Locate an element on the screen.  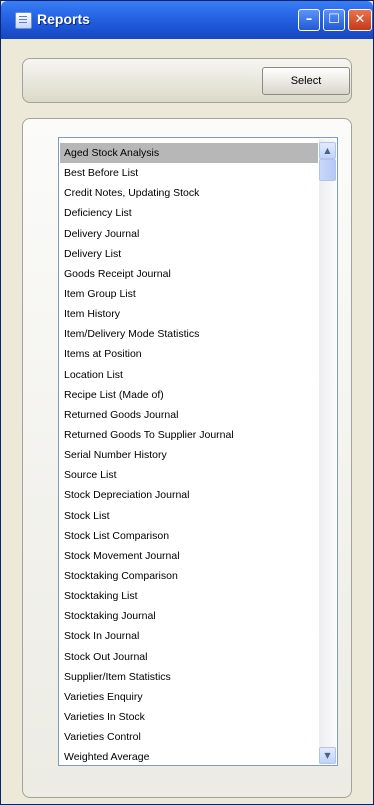
list-item: Best Before List is located at coordinates (189, 173).